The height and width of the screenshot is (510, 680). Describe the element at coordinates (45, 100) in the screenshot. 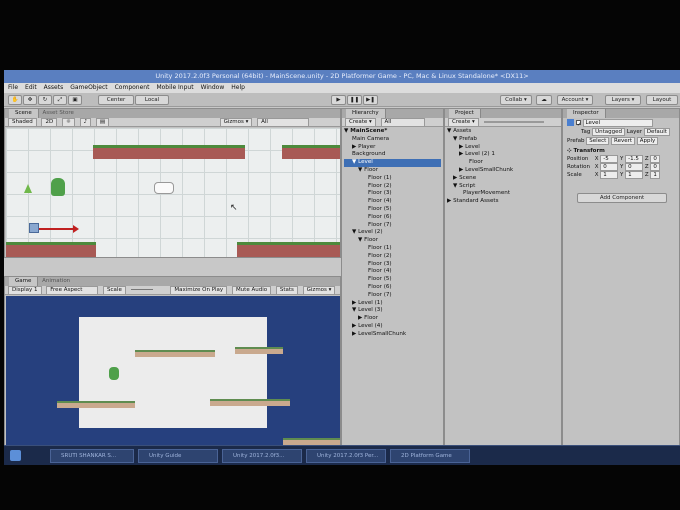

I see `rotate-tool-icon: ↻` at that location.